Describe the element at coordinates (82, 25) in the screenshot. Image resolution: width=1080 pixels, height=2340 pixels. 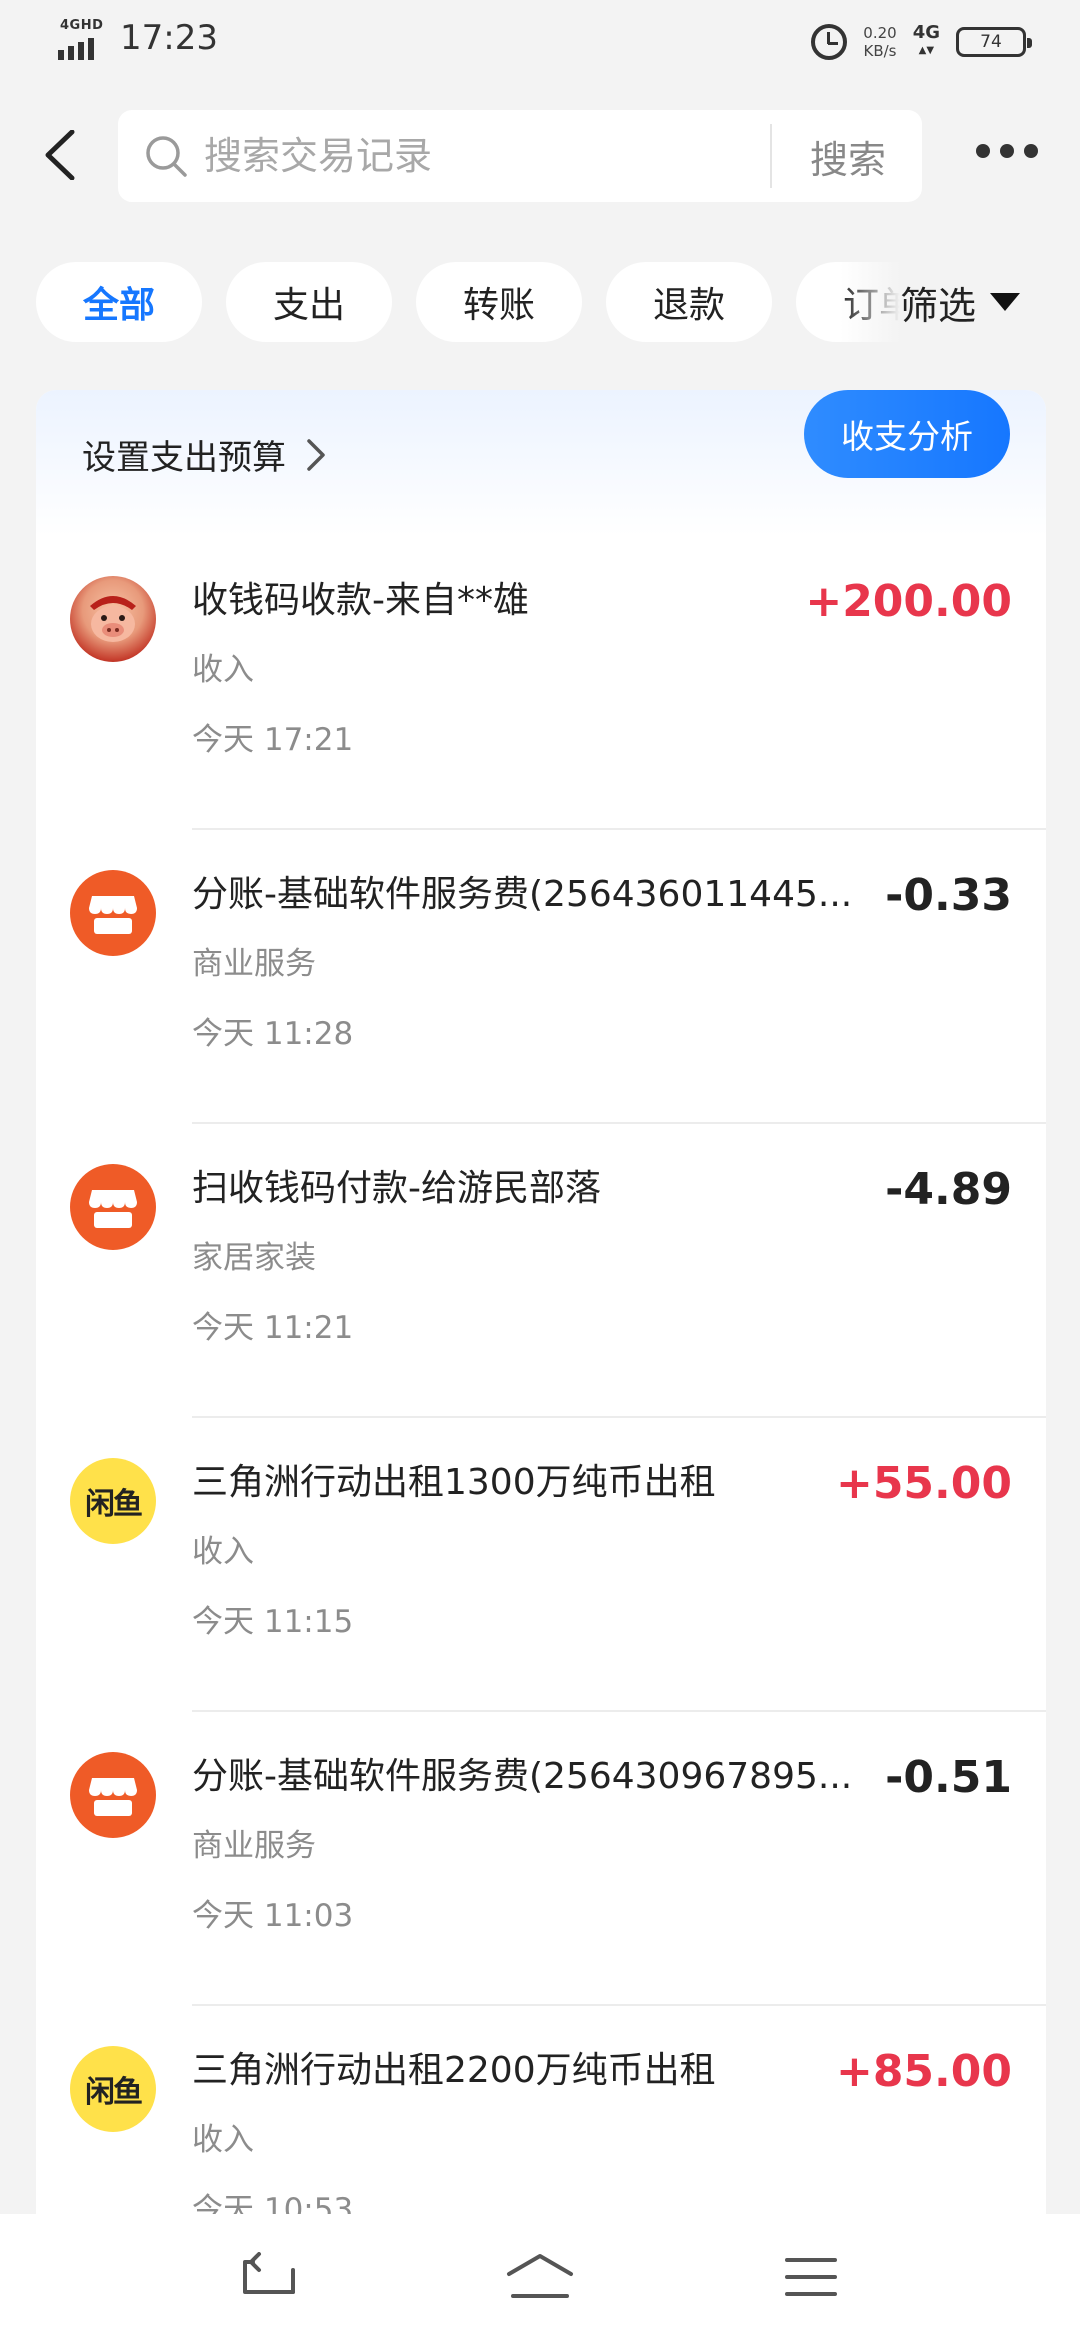
I see `network-label: 4GHD` at that location.